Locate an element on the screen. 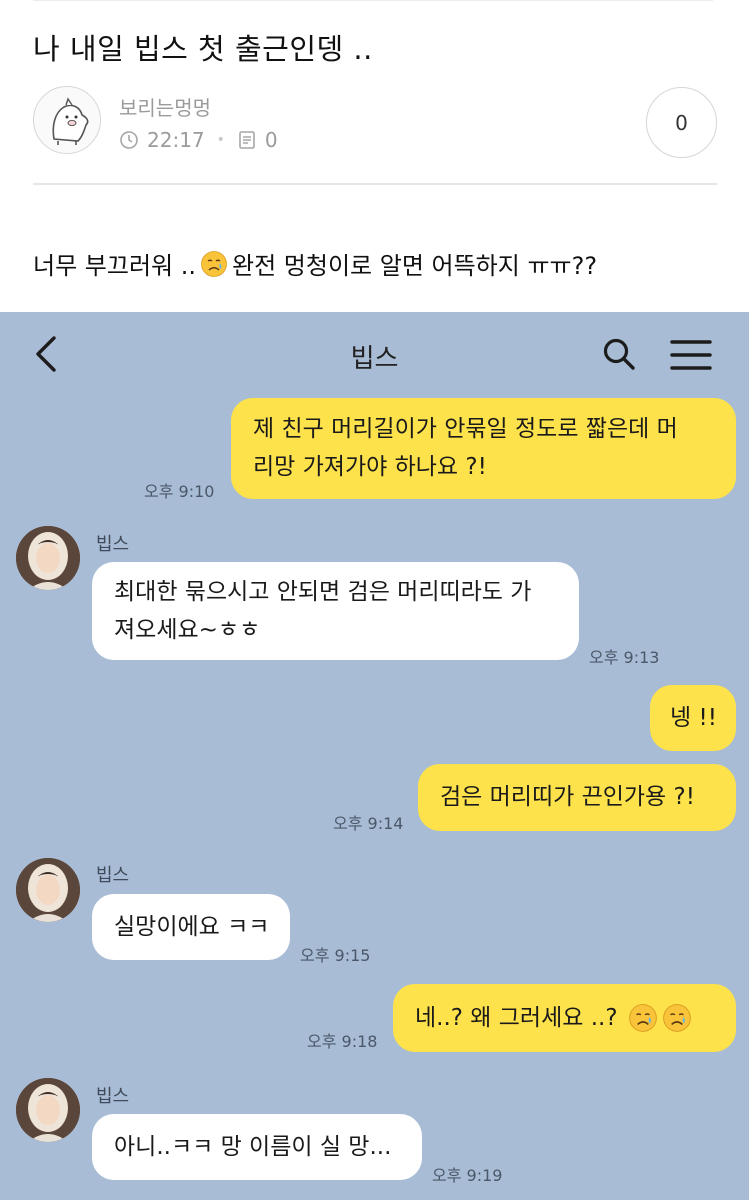  my-message-bubble: 제 친구 머리길이가 안묶일 정도로 짧은데 머 리망 가져가야 하나요 ?! is located at coordinates (483, 448).